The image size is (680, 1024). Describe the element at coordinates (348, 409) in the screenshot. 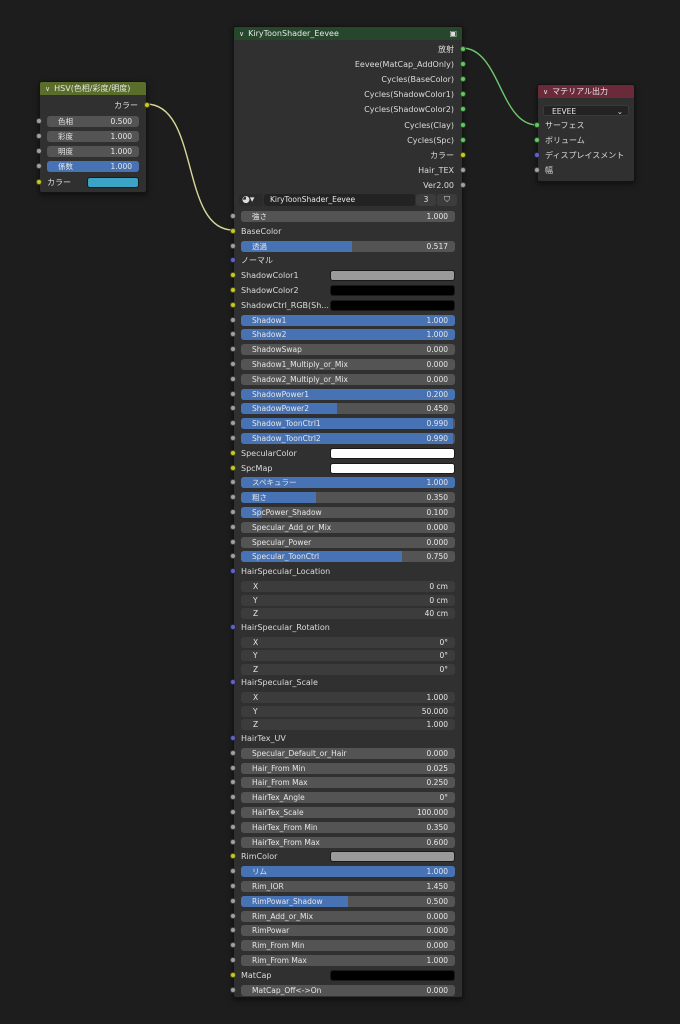

I see `value-field: ShadowPower2 0.450` at that location.